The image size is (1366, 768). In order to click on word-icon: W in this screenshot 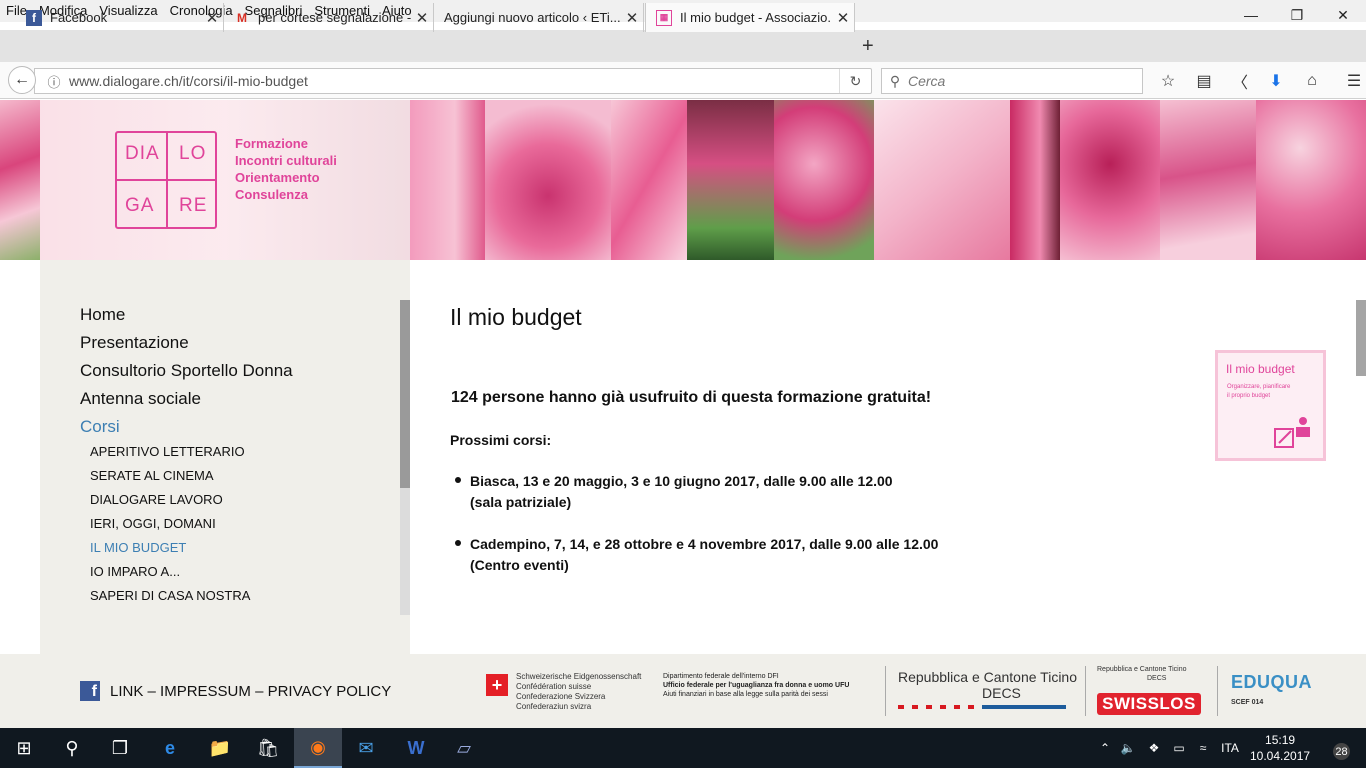, I will do `click(416, 748)`.